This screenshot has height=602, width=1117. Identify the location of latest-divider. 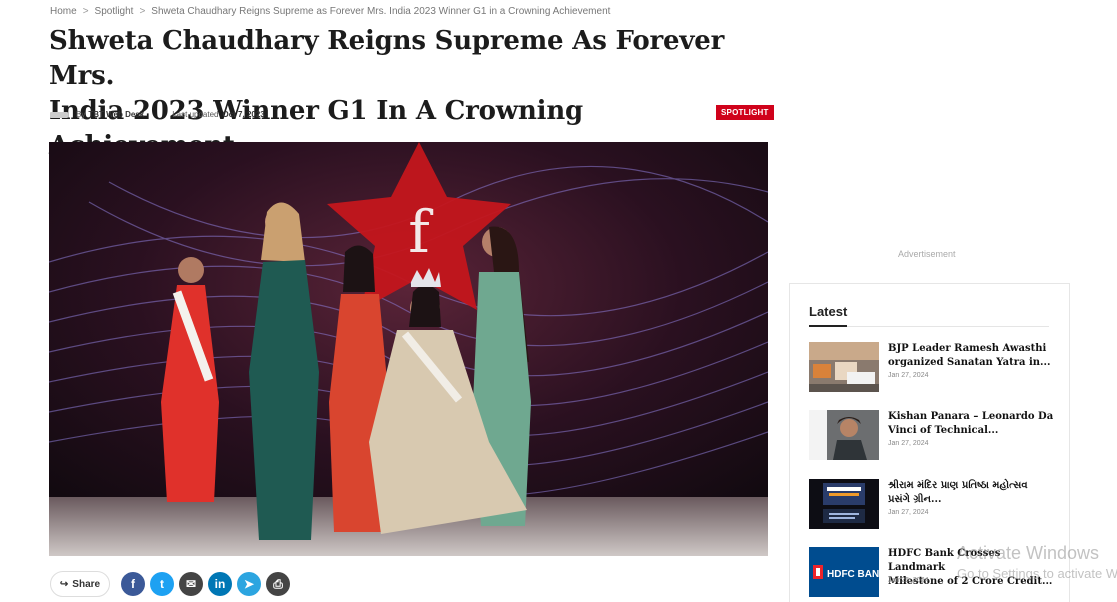
(929, 326).